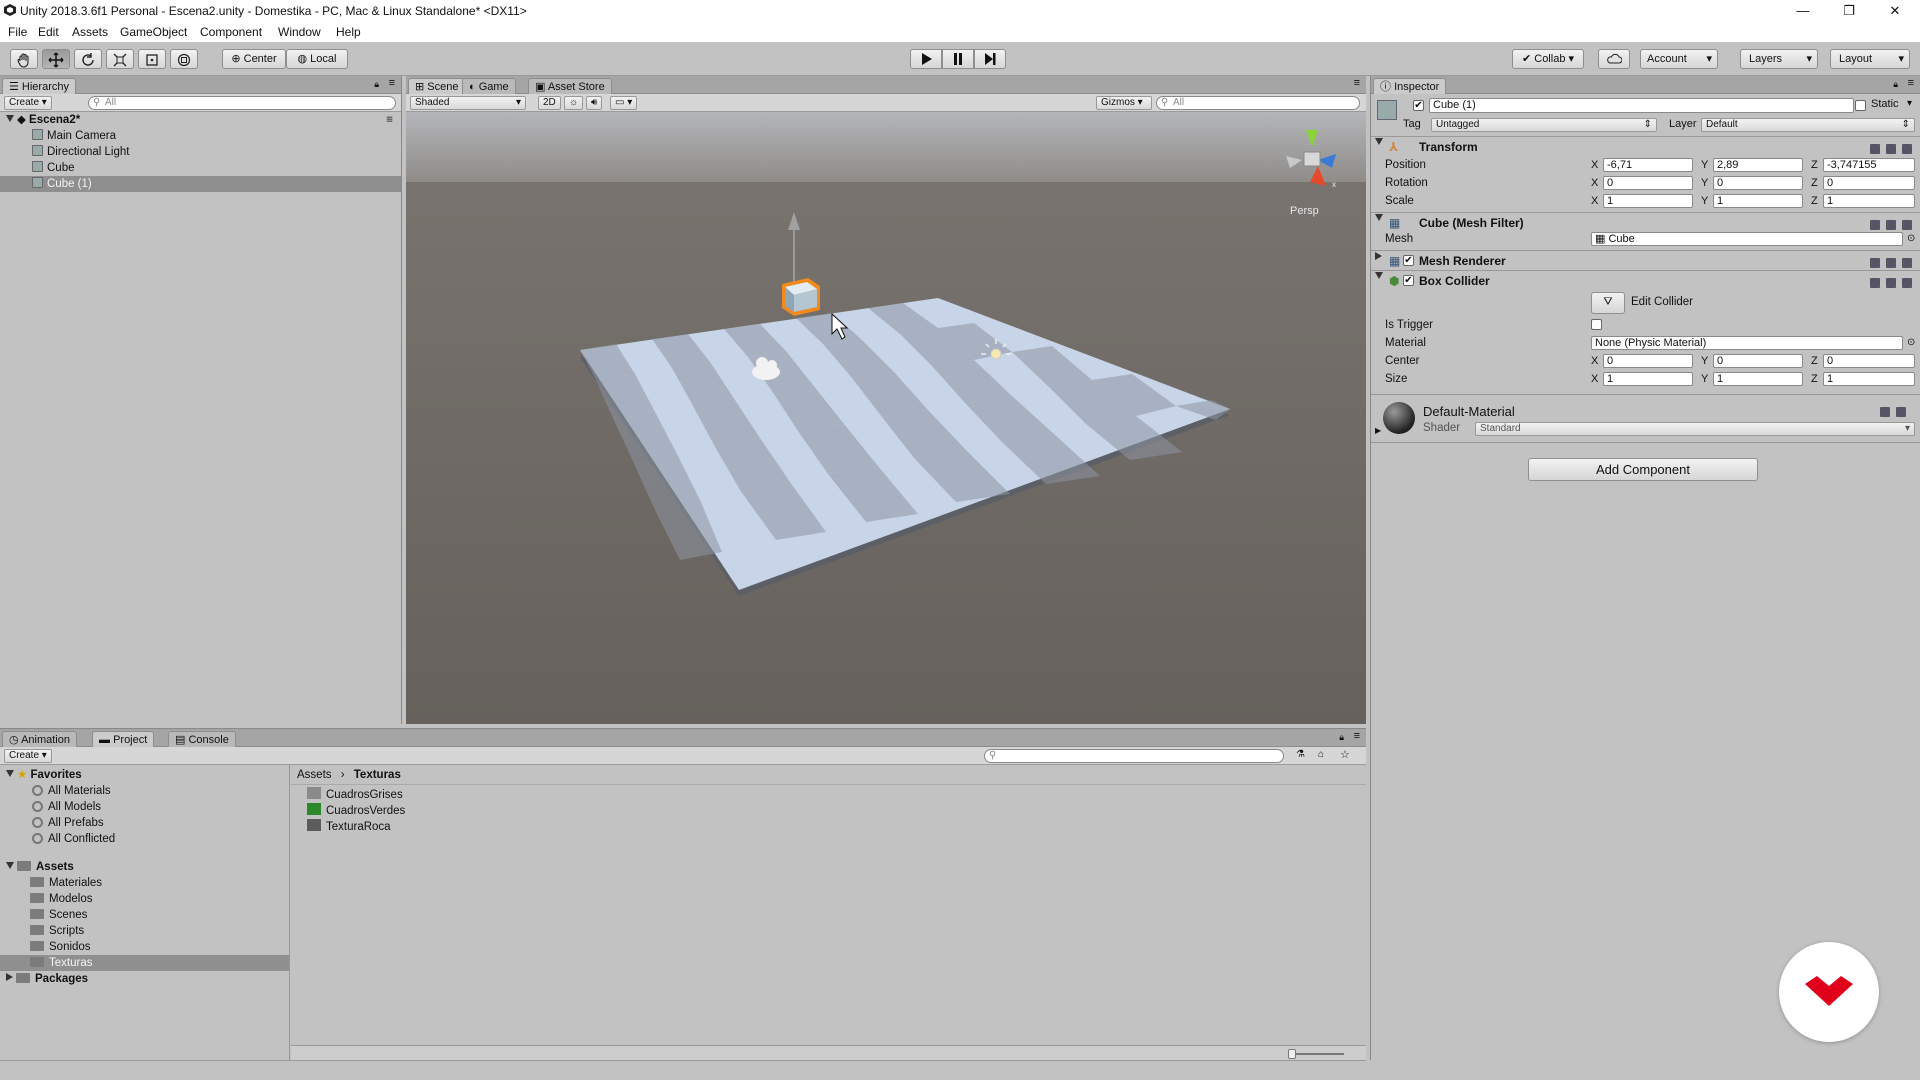  Describe the element at coordinates (17, 32) in the screenshot. I see `menu-file: File` at that location.